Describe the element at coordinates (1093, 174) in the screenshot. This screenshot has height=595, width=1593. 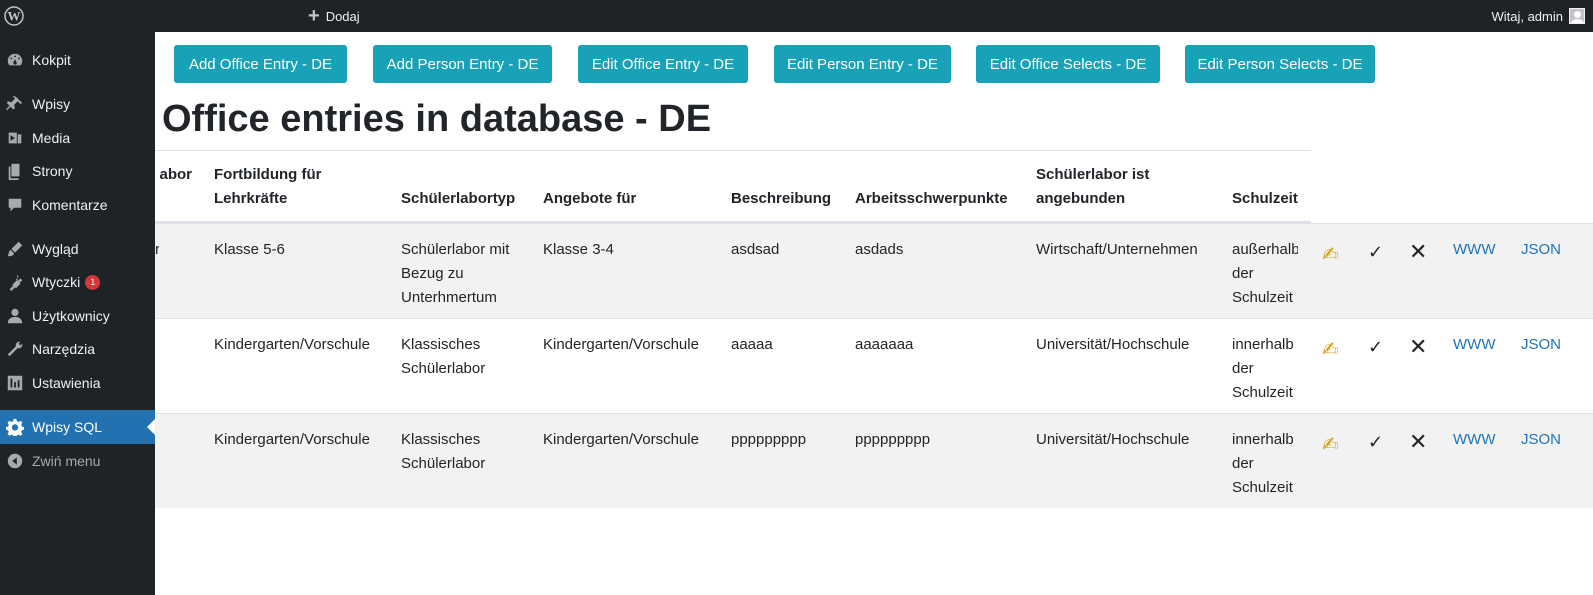
I see `column-header-angebunden-line1: Schülerlabor ist` at that location.